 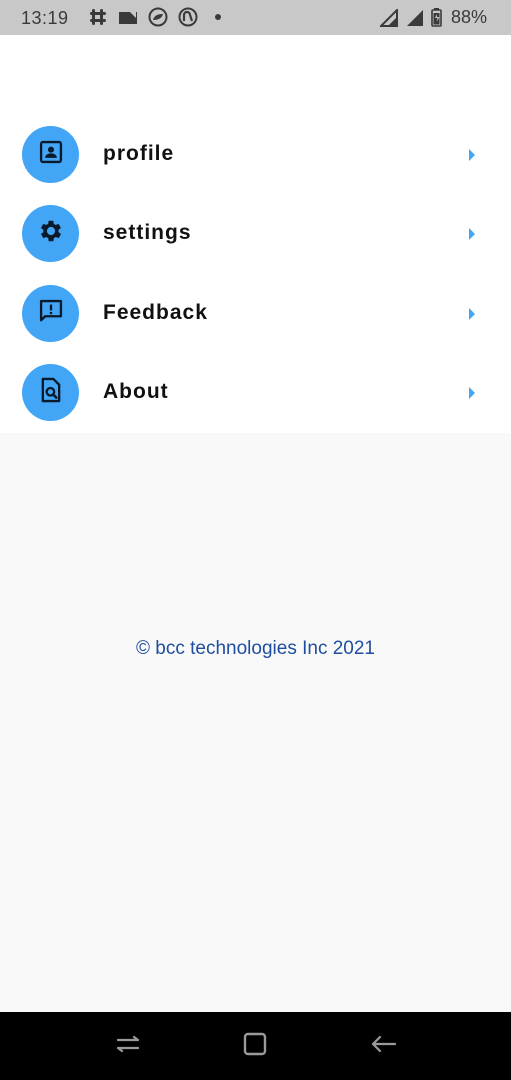 I want to click on document-search-icon, so click(x=51, y=392).